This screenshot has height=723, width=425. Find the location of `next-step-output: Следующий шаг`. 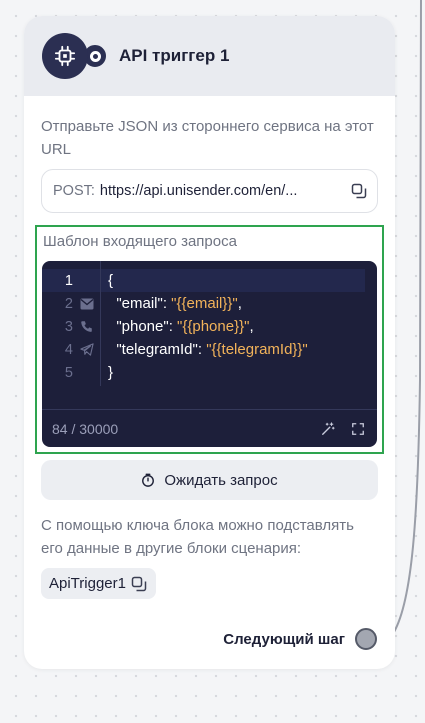

next-step-output: Следующий шаг is located at coordinates (300, 639).